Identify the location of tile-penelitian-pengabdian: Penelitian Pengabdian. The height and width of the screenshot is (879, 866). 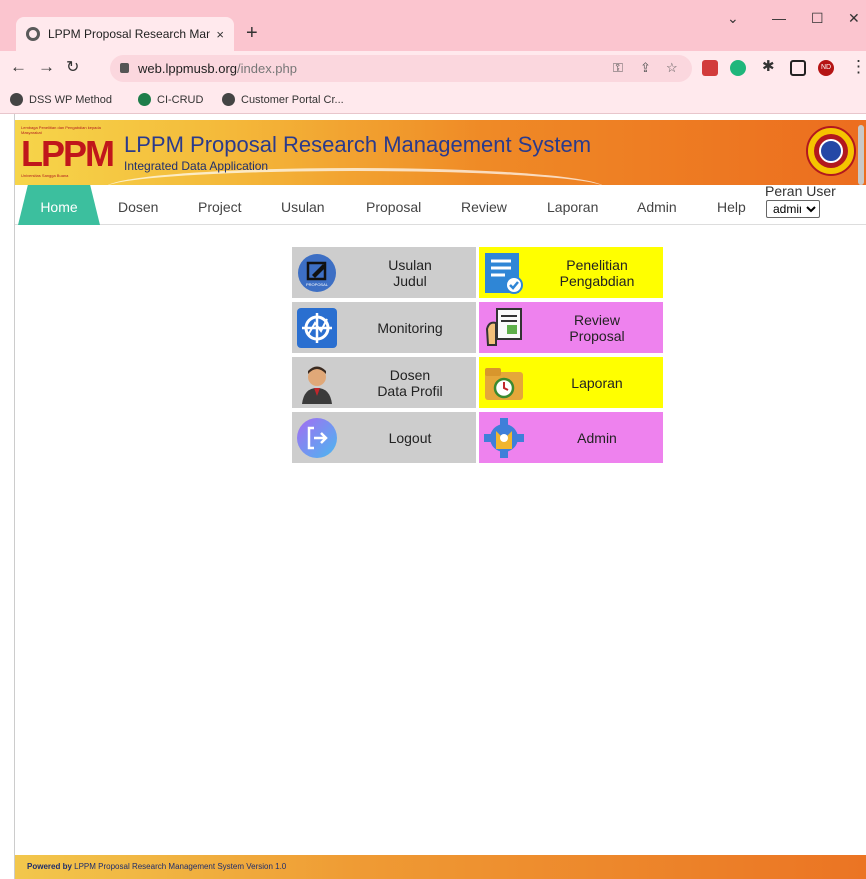
(571, 272).